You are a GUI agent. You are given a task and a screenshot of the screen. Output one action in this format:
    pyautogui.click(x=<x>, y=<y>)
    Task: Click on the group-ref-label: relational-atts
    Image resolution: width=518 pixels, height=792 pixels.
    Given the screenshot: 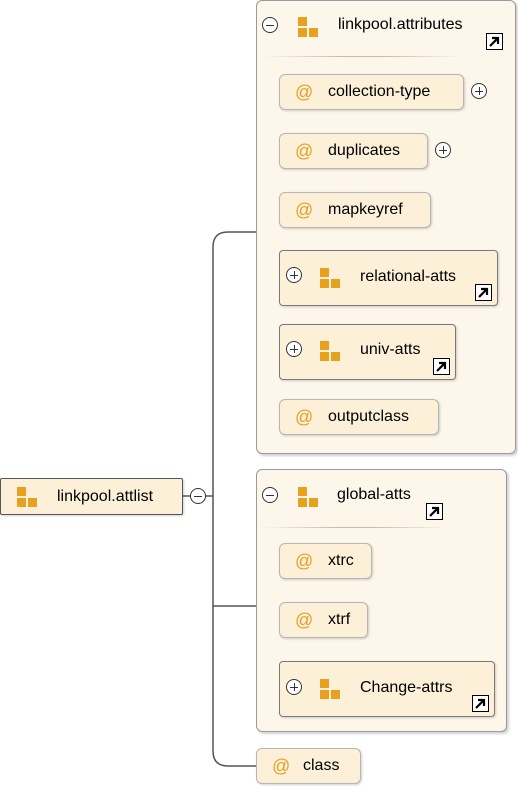 What is the action you would take?
    pyautogui.click(x=408, y=276)
    